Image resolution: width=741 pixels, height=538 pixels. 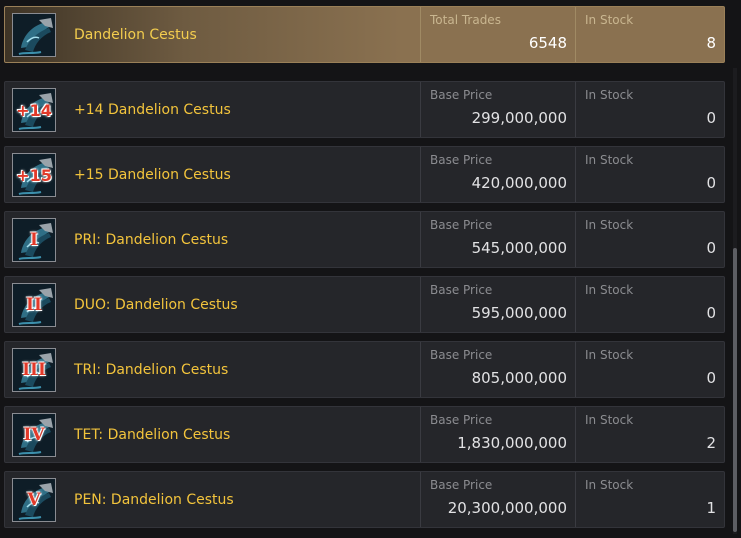 I want to click on base-price-cell: Base Price 595,000,000, so click(x=497, y=304).